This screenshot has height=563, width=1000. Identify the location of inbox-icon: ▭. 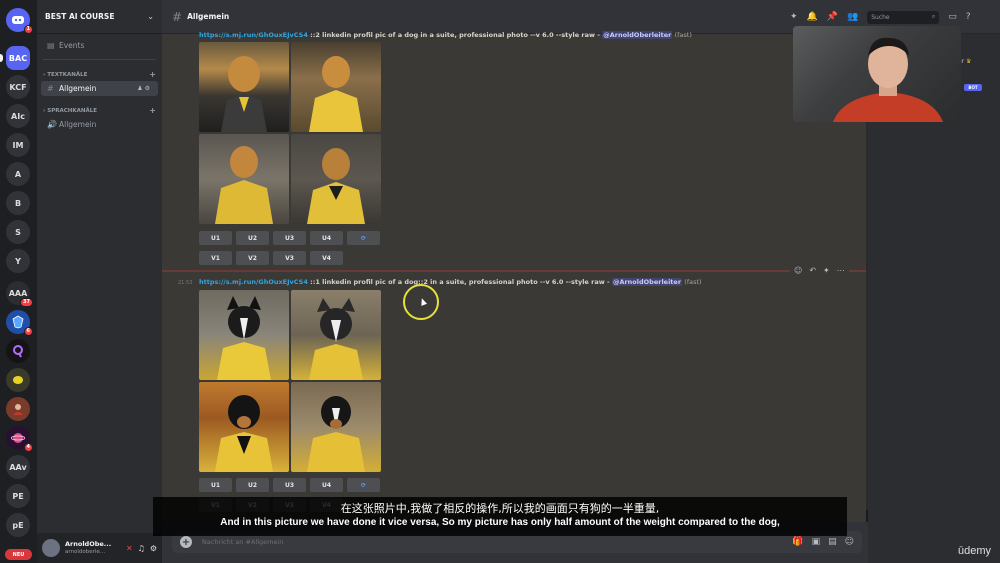
(952, 17).